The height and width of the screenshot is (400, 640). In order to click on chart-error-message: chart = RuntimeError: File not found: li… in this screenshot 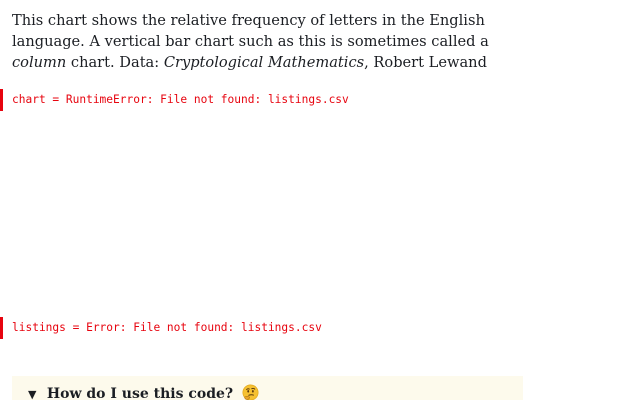, I will do `click(180, 99)`.